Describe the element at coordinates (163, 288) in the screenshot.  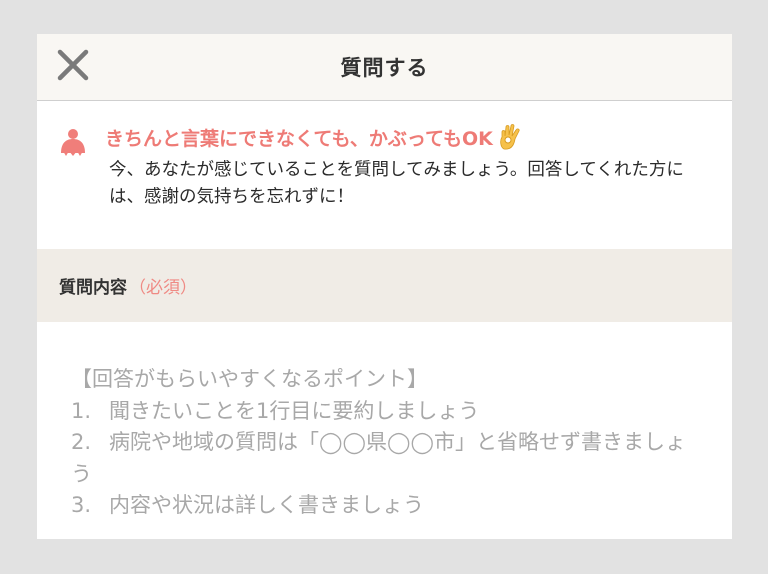
I see `required-label: （必須）` at that location.